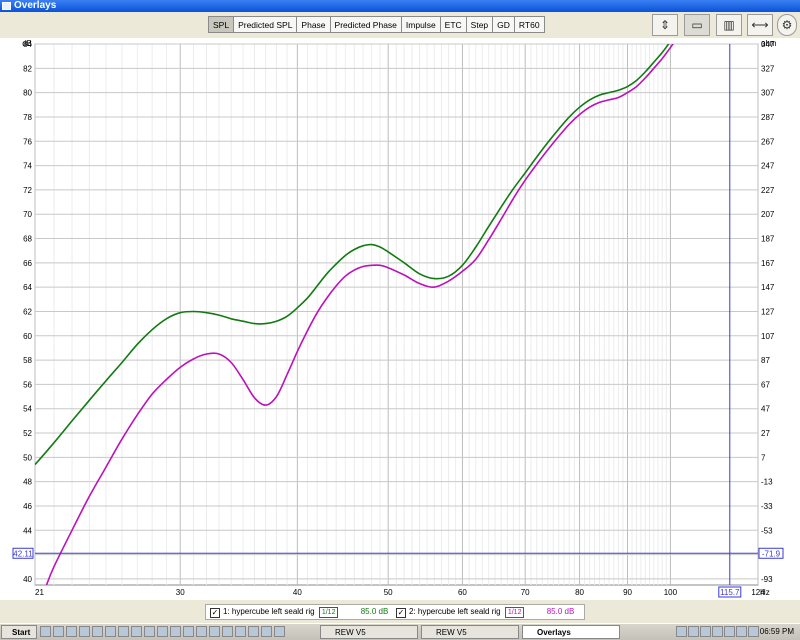  I want to click on tab-gd: GD, so click(504, 24).